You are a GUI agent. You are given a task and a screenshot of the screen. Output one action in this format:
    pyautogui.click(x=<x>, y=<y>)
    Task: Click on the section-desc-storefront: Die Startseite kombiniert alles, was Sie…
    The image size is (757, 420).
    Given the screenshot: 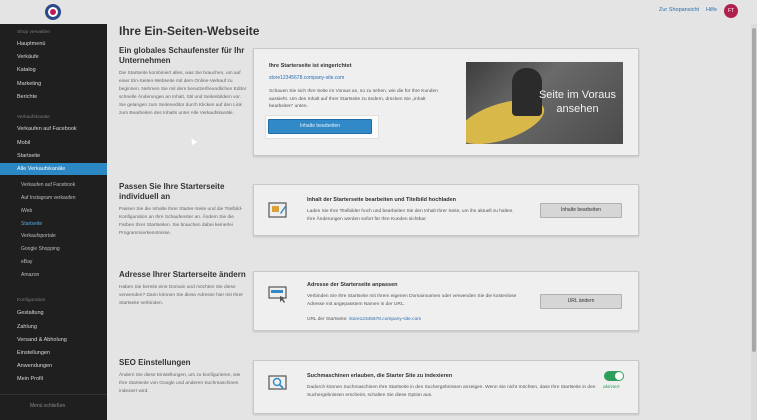 What is the action you would take?
    pyautogui.click(x=183, y=93)
    